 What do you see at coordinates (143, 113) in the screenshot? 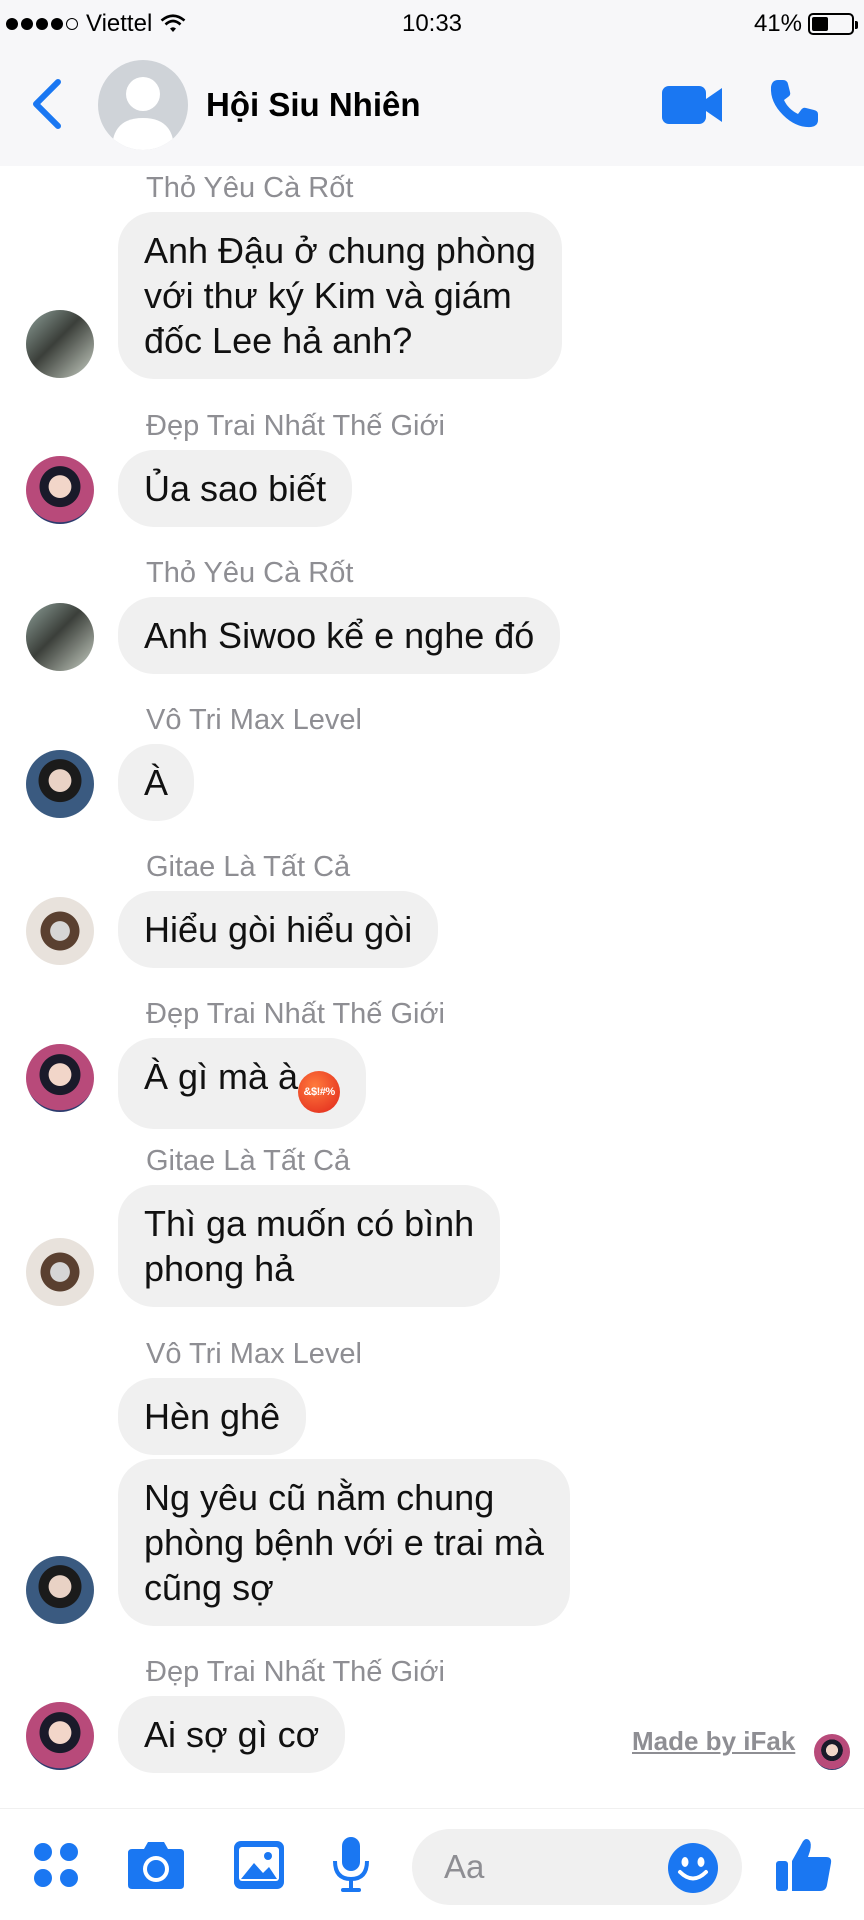
I see `person-placeholder-icon` at bounding box center [143, 113].